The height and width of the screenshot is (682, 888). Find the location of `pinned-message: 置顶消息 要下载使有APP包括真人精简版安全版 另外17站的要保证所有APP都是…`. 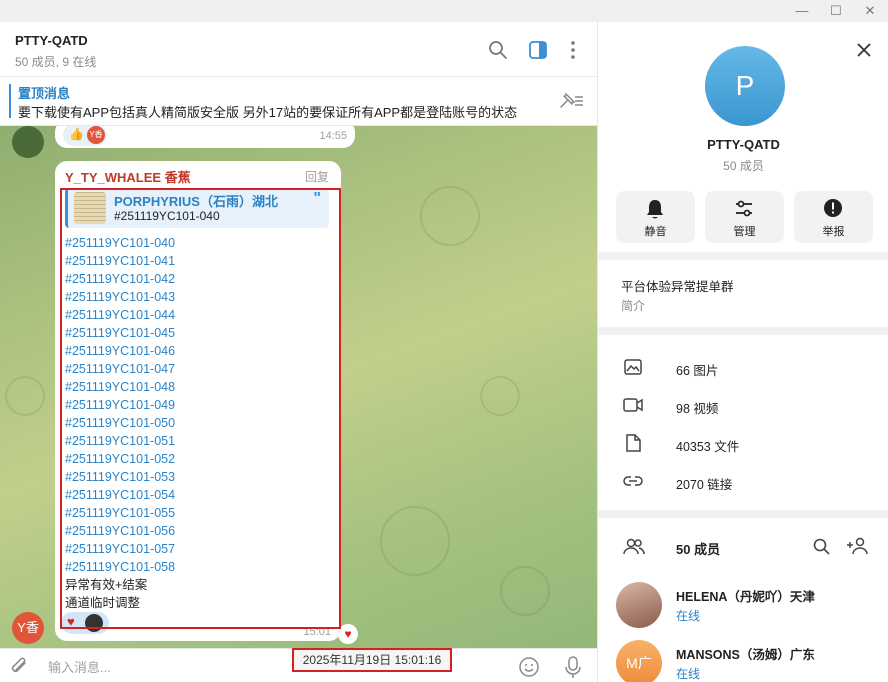

pinned-message: 置顶消息 要下载使有APP包括真人精简版安全版 另外17站的要保证所有APP都是… is located at coordinates (298, 101).